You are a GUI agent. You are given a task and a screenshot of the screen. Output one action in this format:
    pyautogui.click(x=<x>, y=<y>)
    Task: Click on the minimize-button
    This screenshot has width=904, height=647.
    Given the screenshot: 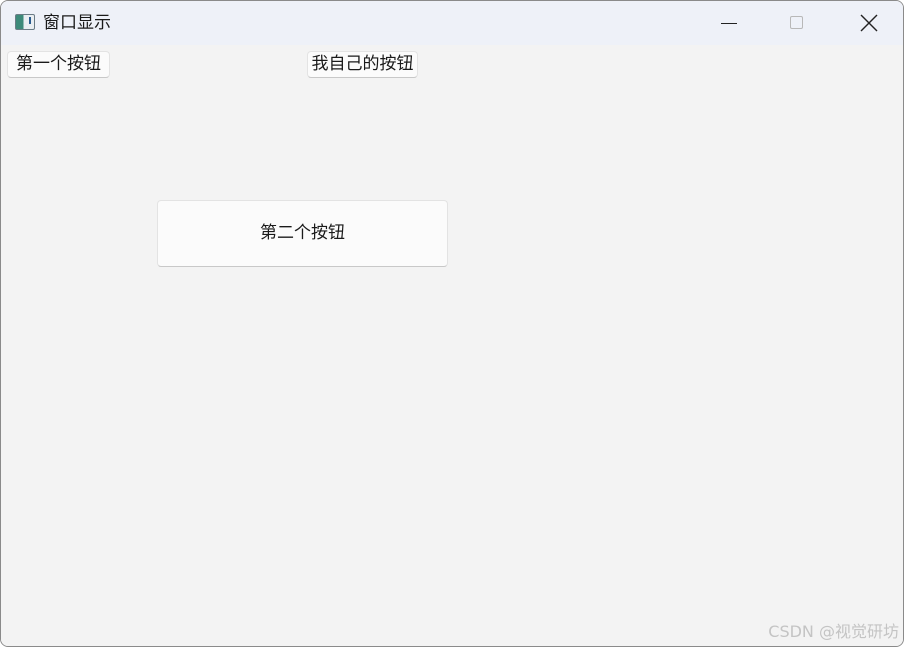 What is the action you would take?
    pyautogui.click(x=729, y=23)
    